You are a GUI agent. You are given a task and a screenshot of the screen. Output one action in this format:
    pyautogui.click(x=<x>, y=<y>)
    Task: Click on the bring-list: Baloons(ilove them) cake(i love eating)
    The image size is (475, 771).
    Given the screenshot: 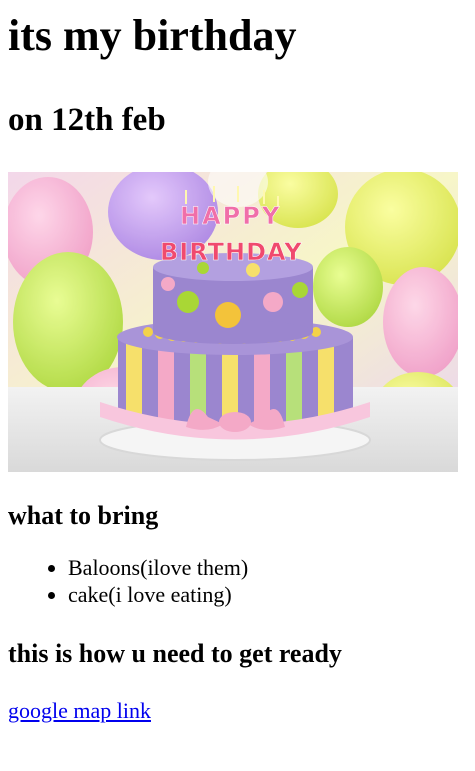 What is the action you would take?
    pyautogui.click(x=237, y=581)
    